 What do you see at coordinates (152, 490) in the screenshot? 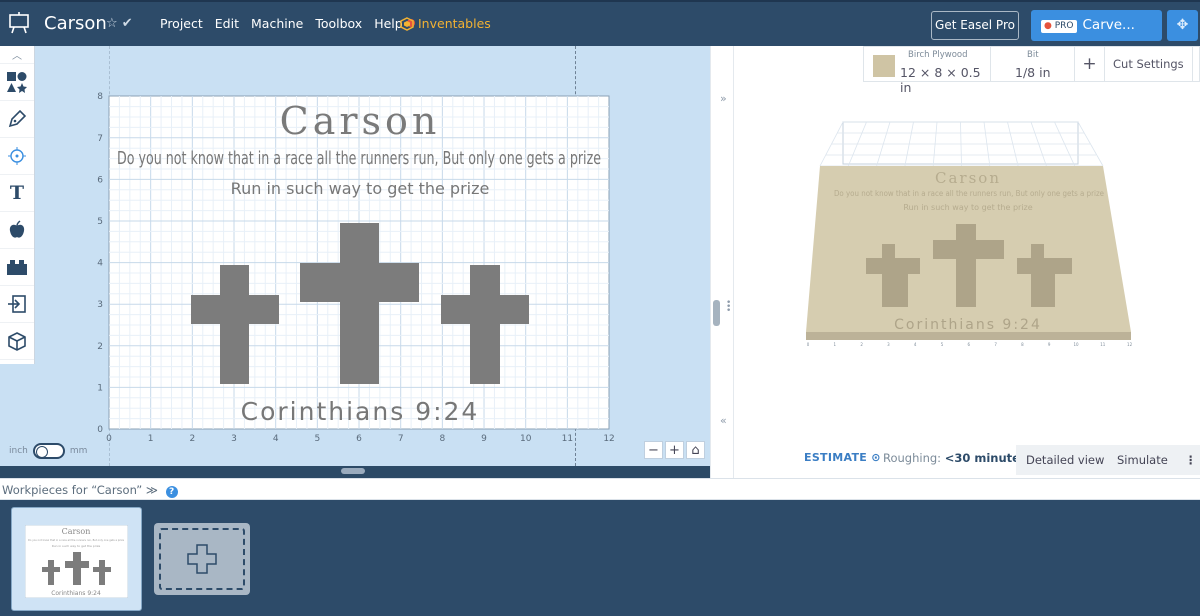
I see `chevron-down-icon: ≫` at bounding box center [152, 490].